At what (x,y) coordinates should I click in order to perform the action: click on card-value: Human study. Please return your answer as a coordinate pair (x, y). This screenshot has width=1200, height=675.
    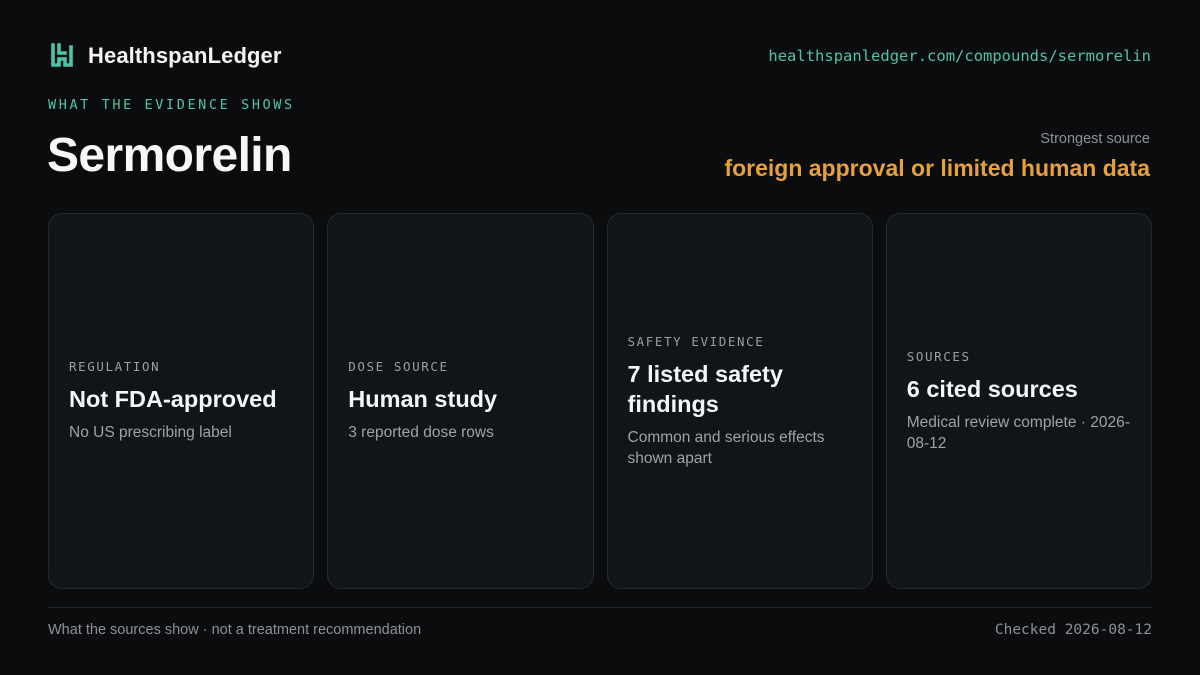
    Looking at the image, I should click on (423, 399).